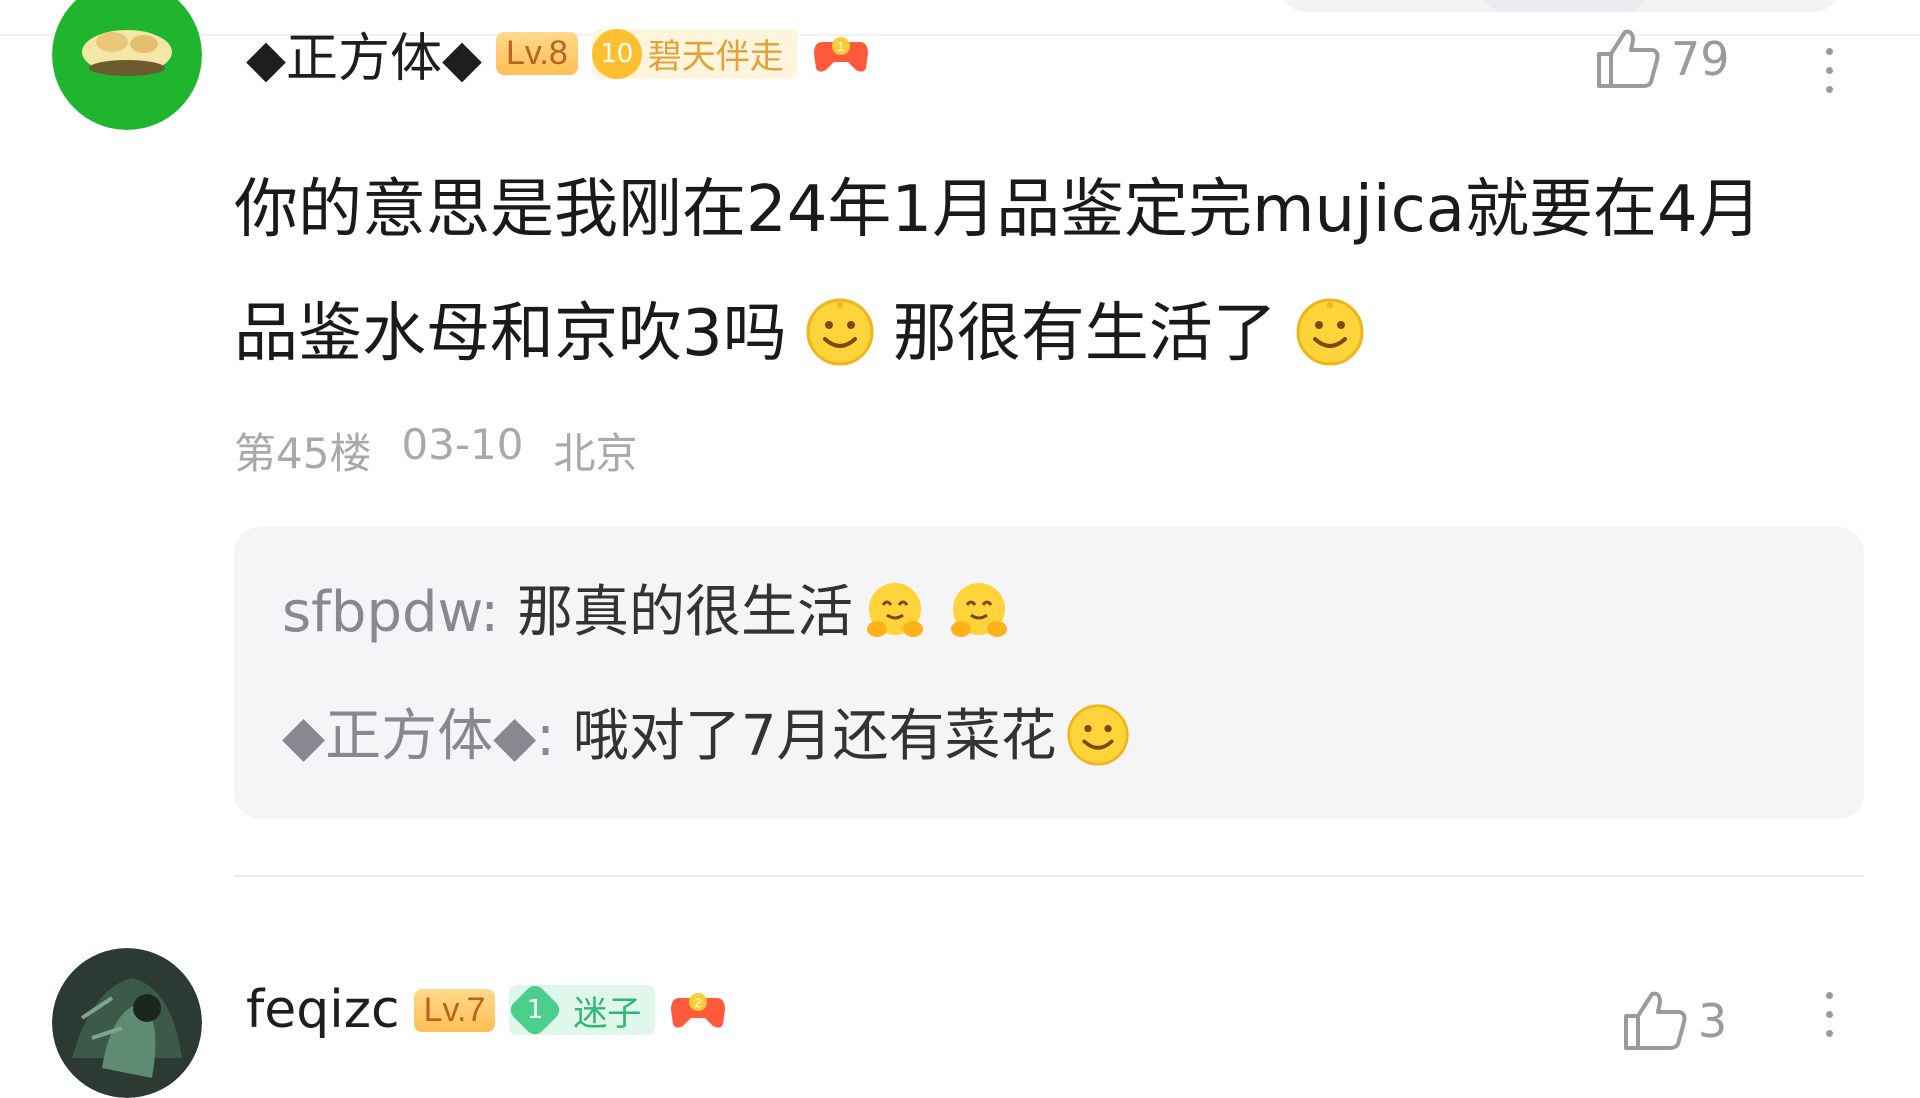 This screenshot has height=1098, width=1920. I want to click on fan-badge: 1 迷子, so click(581, 1010).